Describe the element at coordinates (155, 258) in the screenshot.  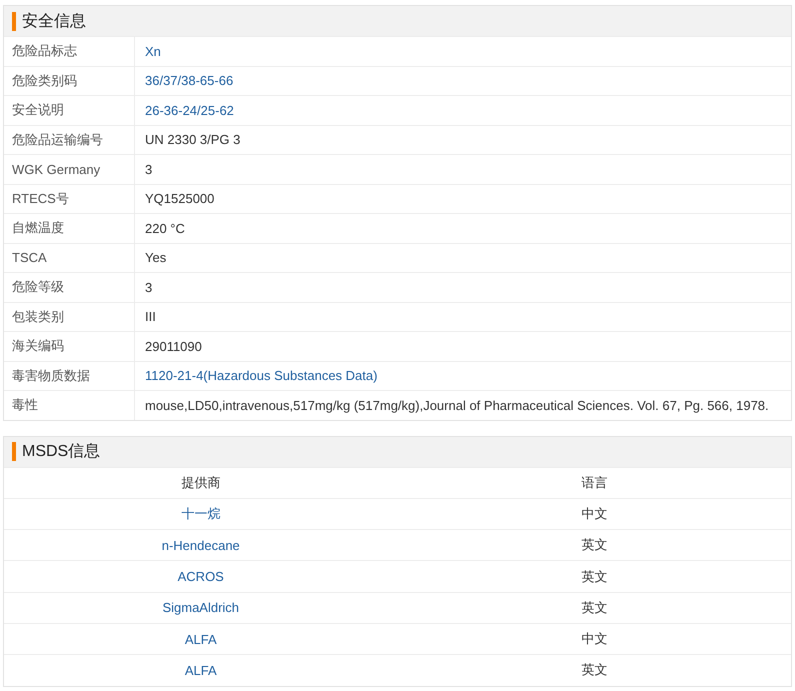
I see `row-value: Yes` at that location.